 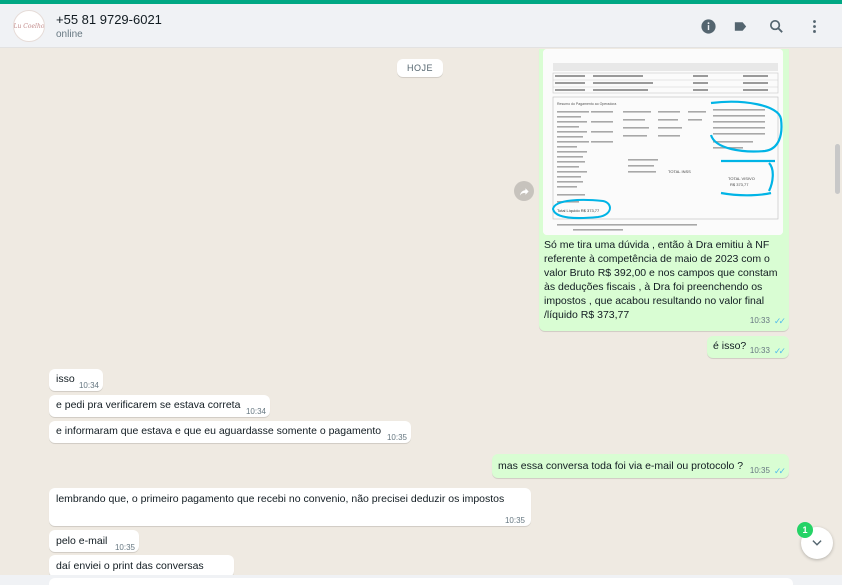 I want to click on search-icon, so click(x=776, y=26).